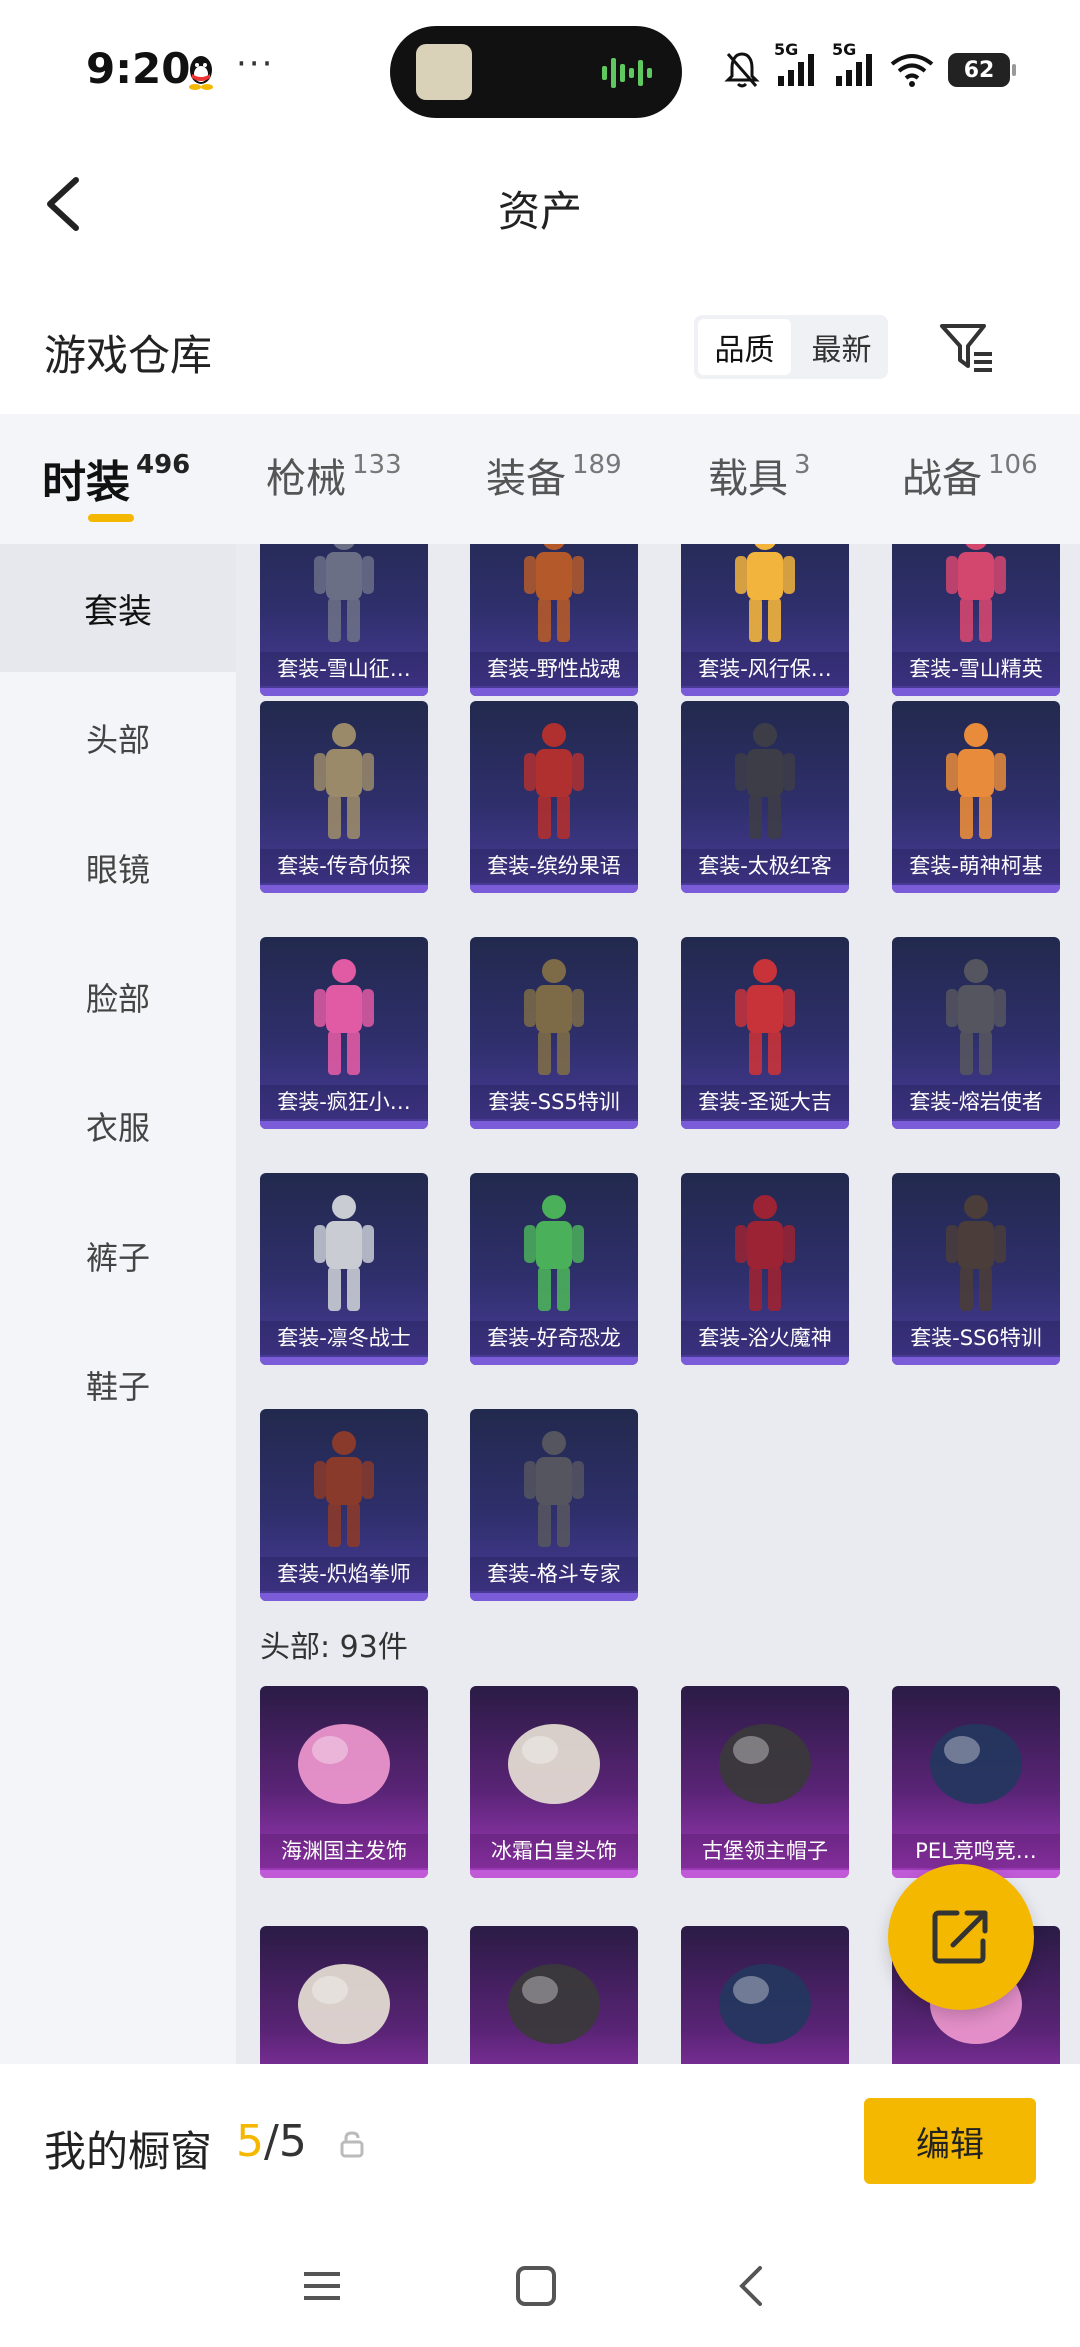 The height and width of the screenshot is (2347, 1080). Describe the element at coordinates (540, 350) in the screenshot. I see `warehouse-header: 游戏仓库 品质 最新` at that location.